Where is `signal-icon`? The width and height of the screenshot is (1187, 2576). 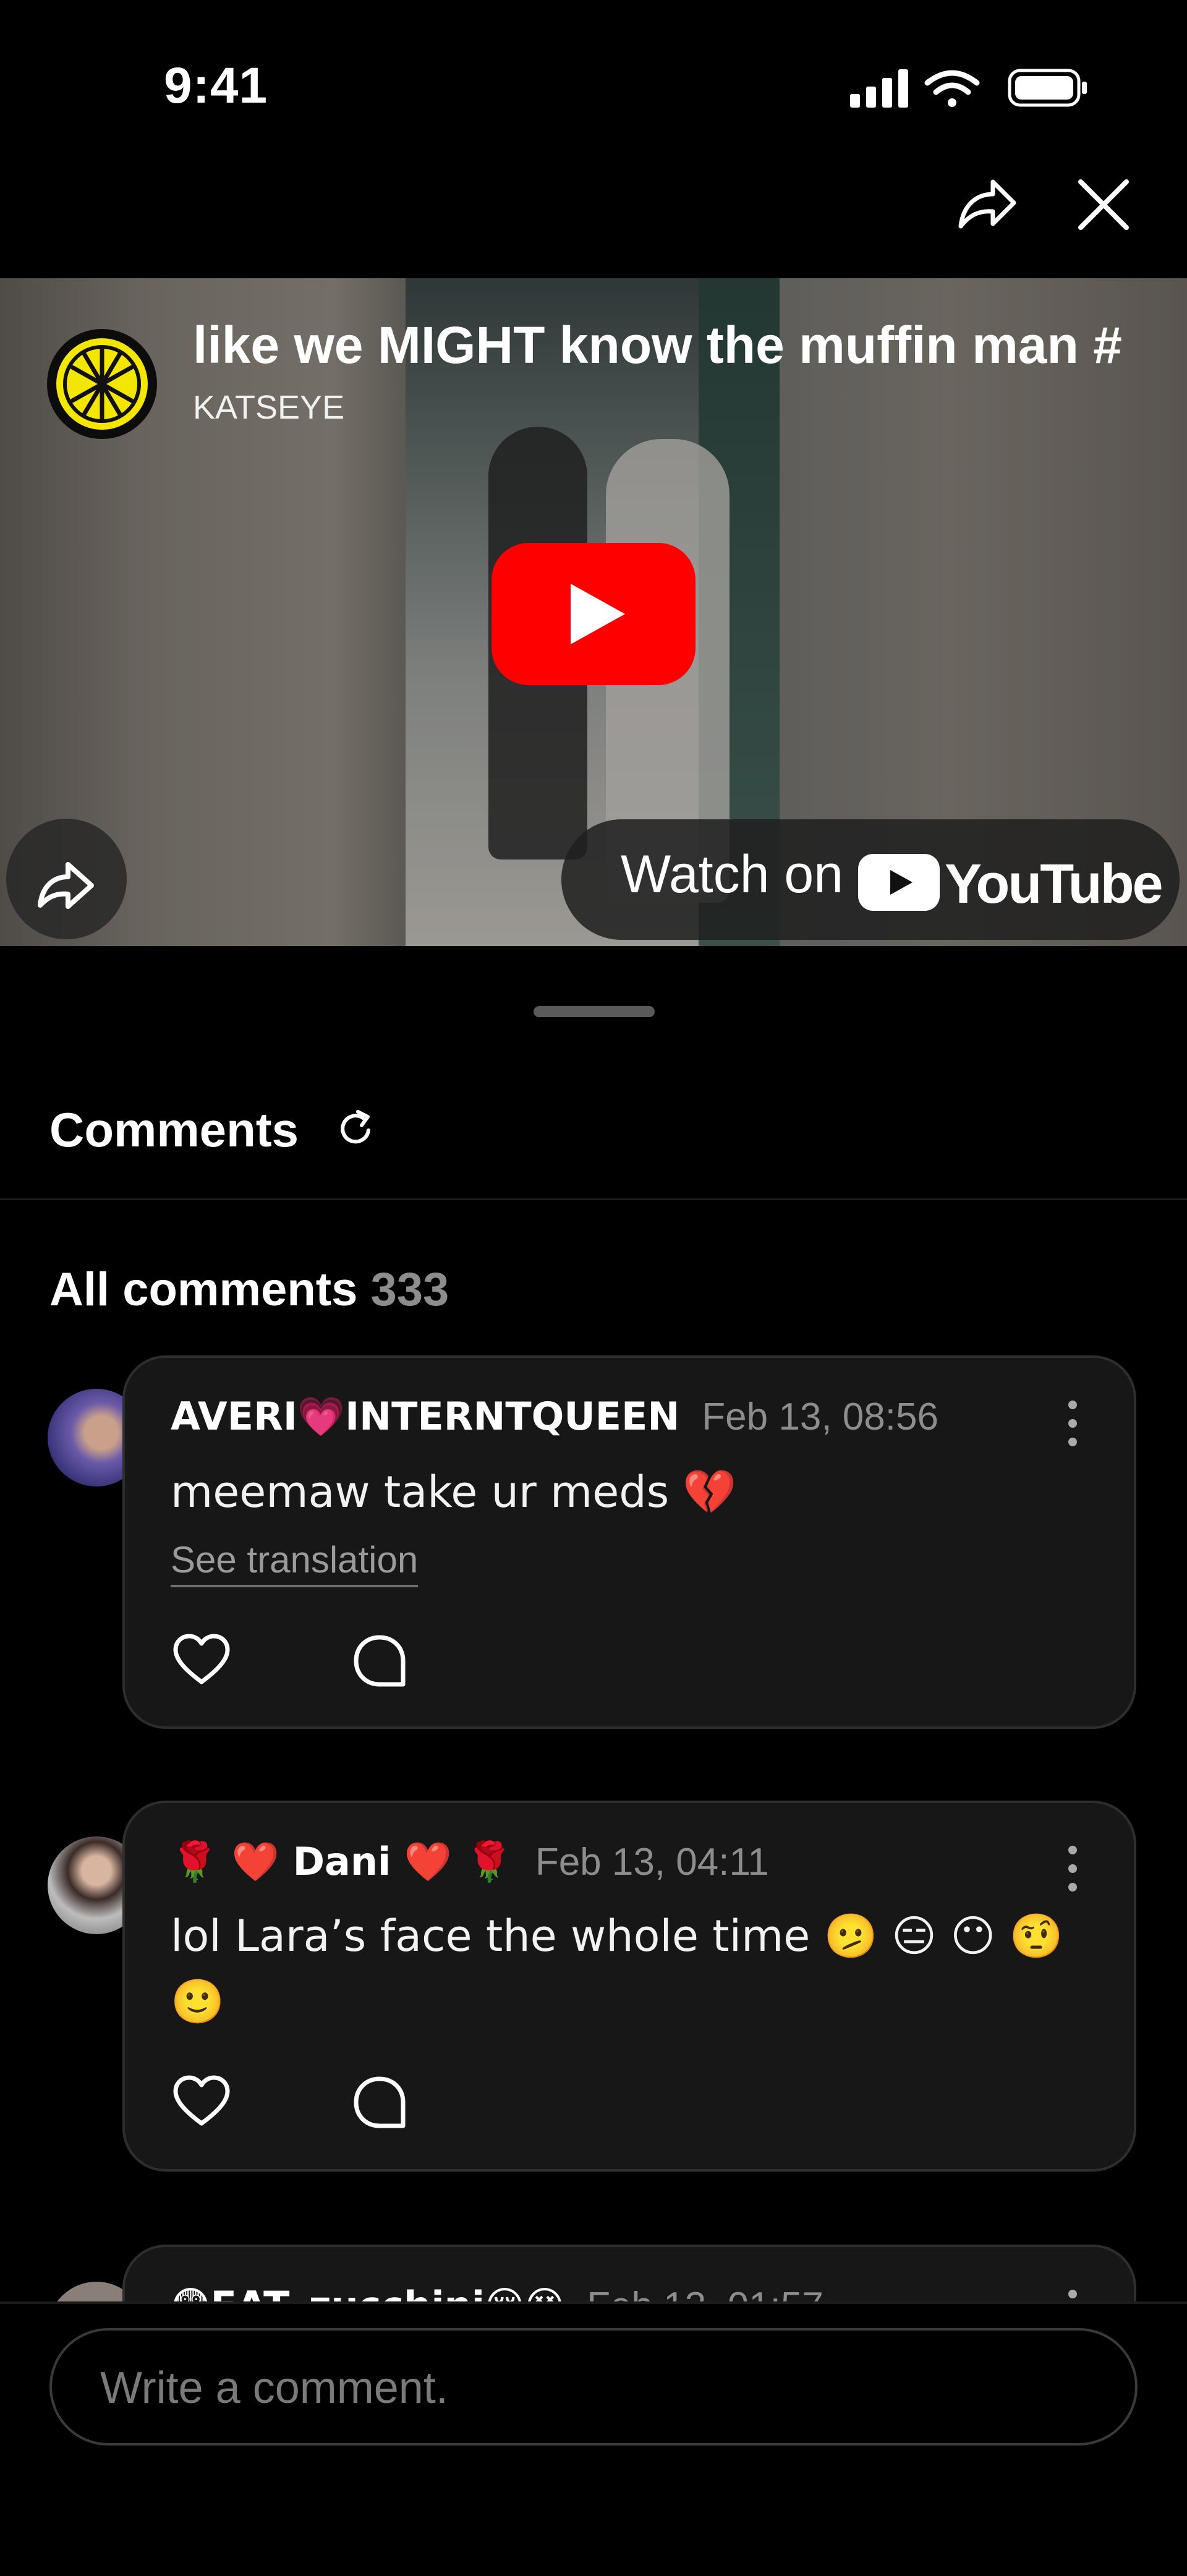 signal-icon is located at coordinates (879, 88).